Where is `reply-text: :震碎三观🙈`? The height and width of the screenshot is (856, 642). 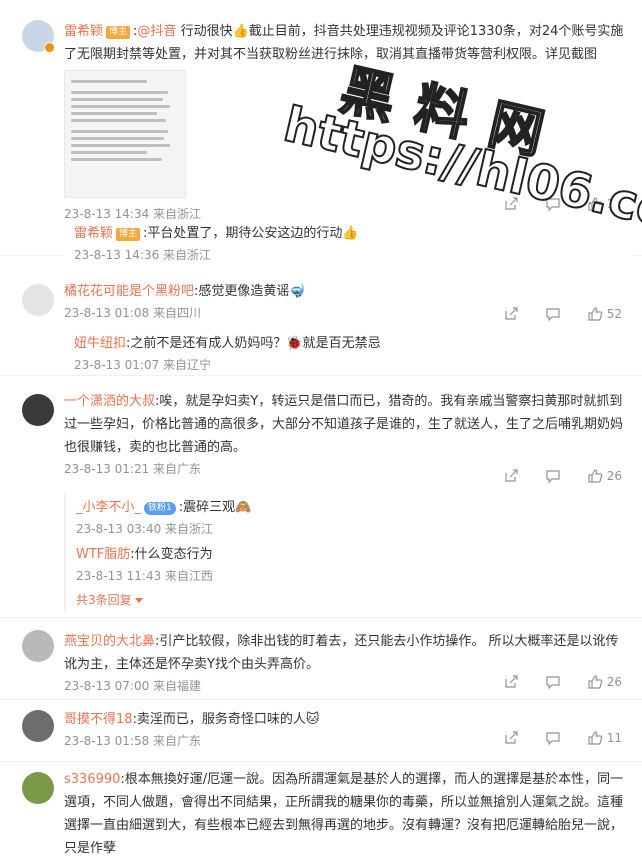 reply-text: :震碎三观🙈 is located at coordinates (215, 507).